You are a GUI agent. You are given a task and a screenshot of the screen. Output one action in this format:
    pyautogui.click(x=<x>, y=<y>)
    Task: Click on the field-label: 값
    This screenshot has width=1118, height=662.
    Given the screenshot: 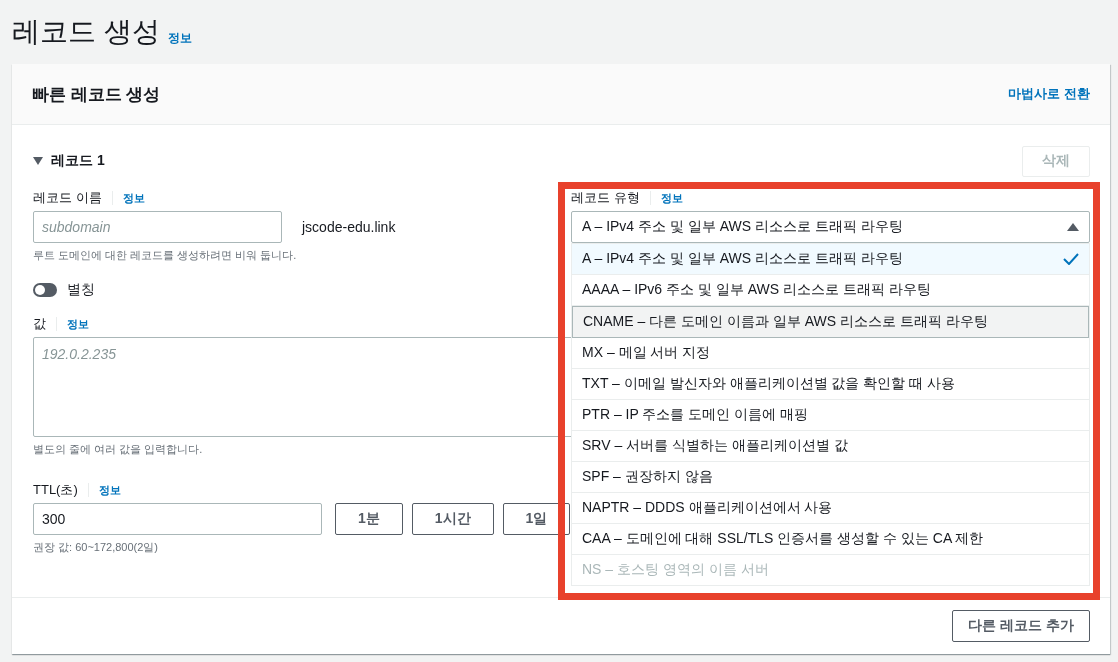 What is the action you would take?
    pyautogui.click(x=39, y=324)
    